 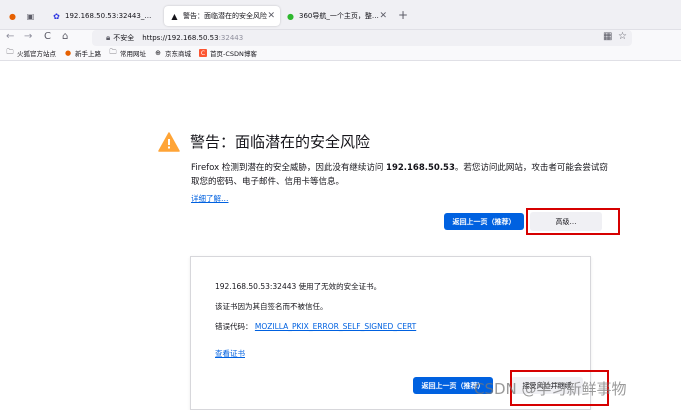 What do you see at coordinates (298, 286) in the screenshot?
I see `cert-invalid-text: 192.168.50.53:32443 使用了无效的安全证书。` at bounding box center [298, 286].